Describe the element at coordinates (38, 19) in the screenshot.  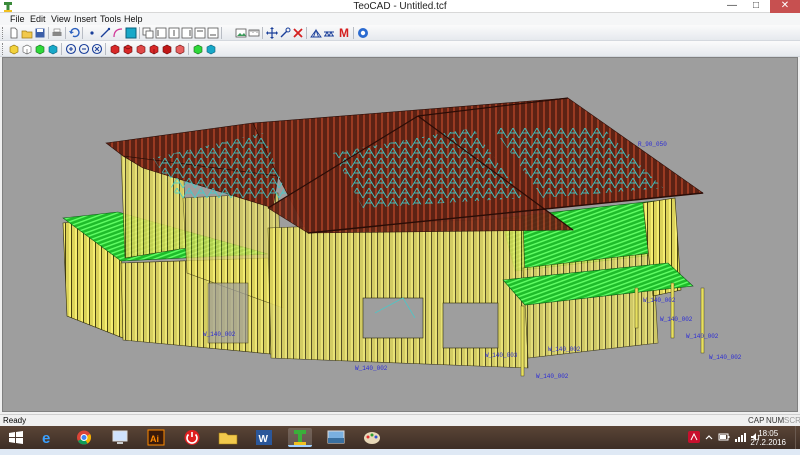
I see `menu-edit: Edit` at that location.